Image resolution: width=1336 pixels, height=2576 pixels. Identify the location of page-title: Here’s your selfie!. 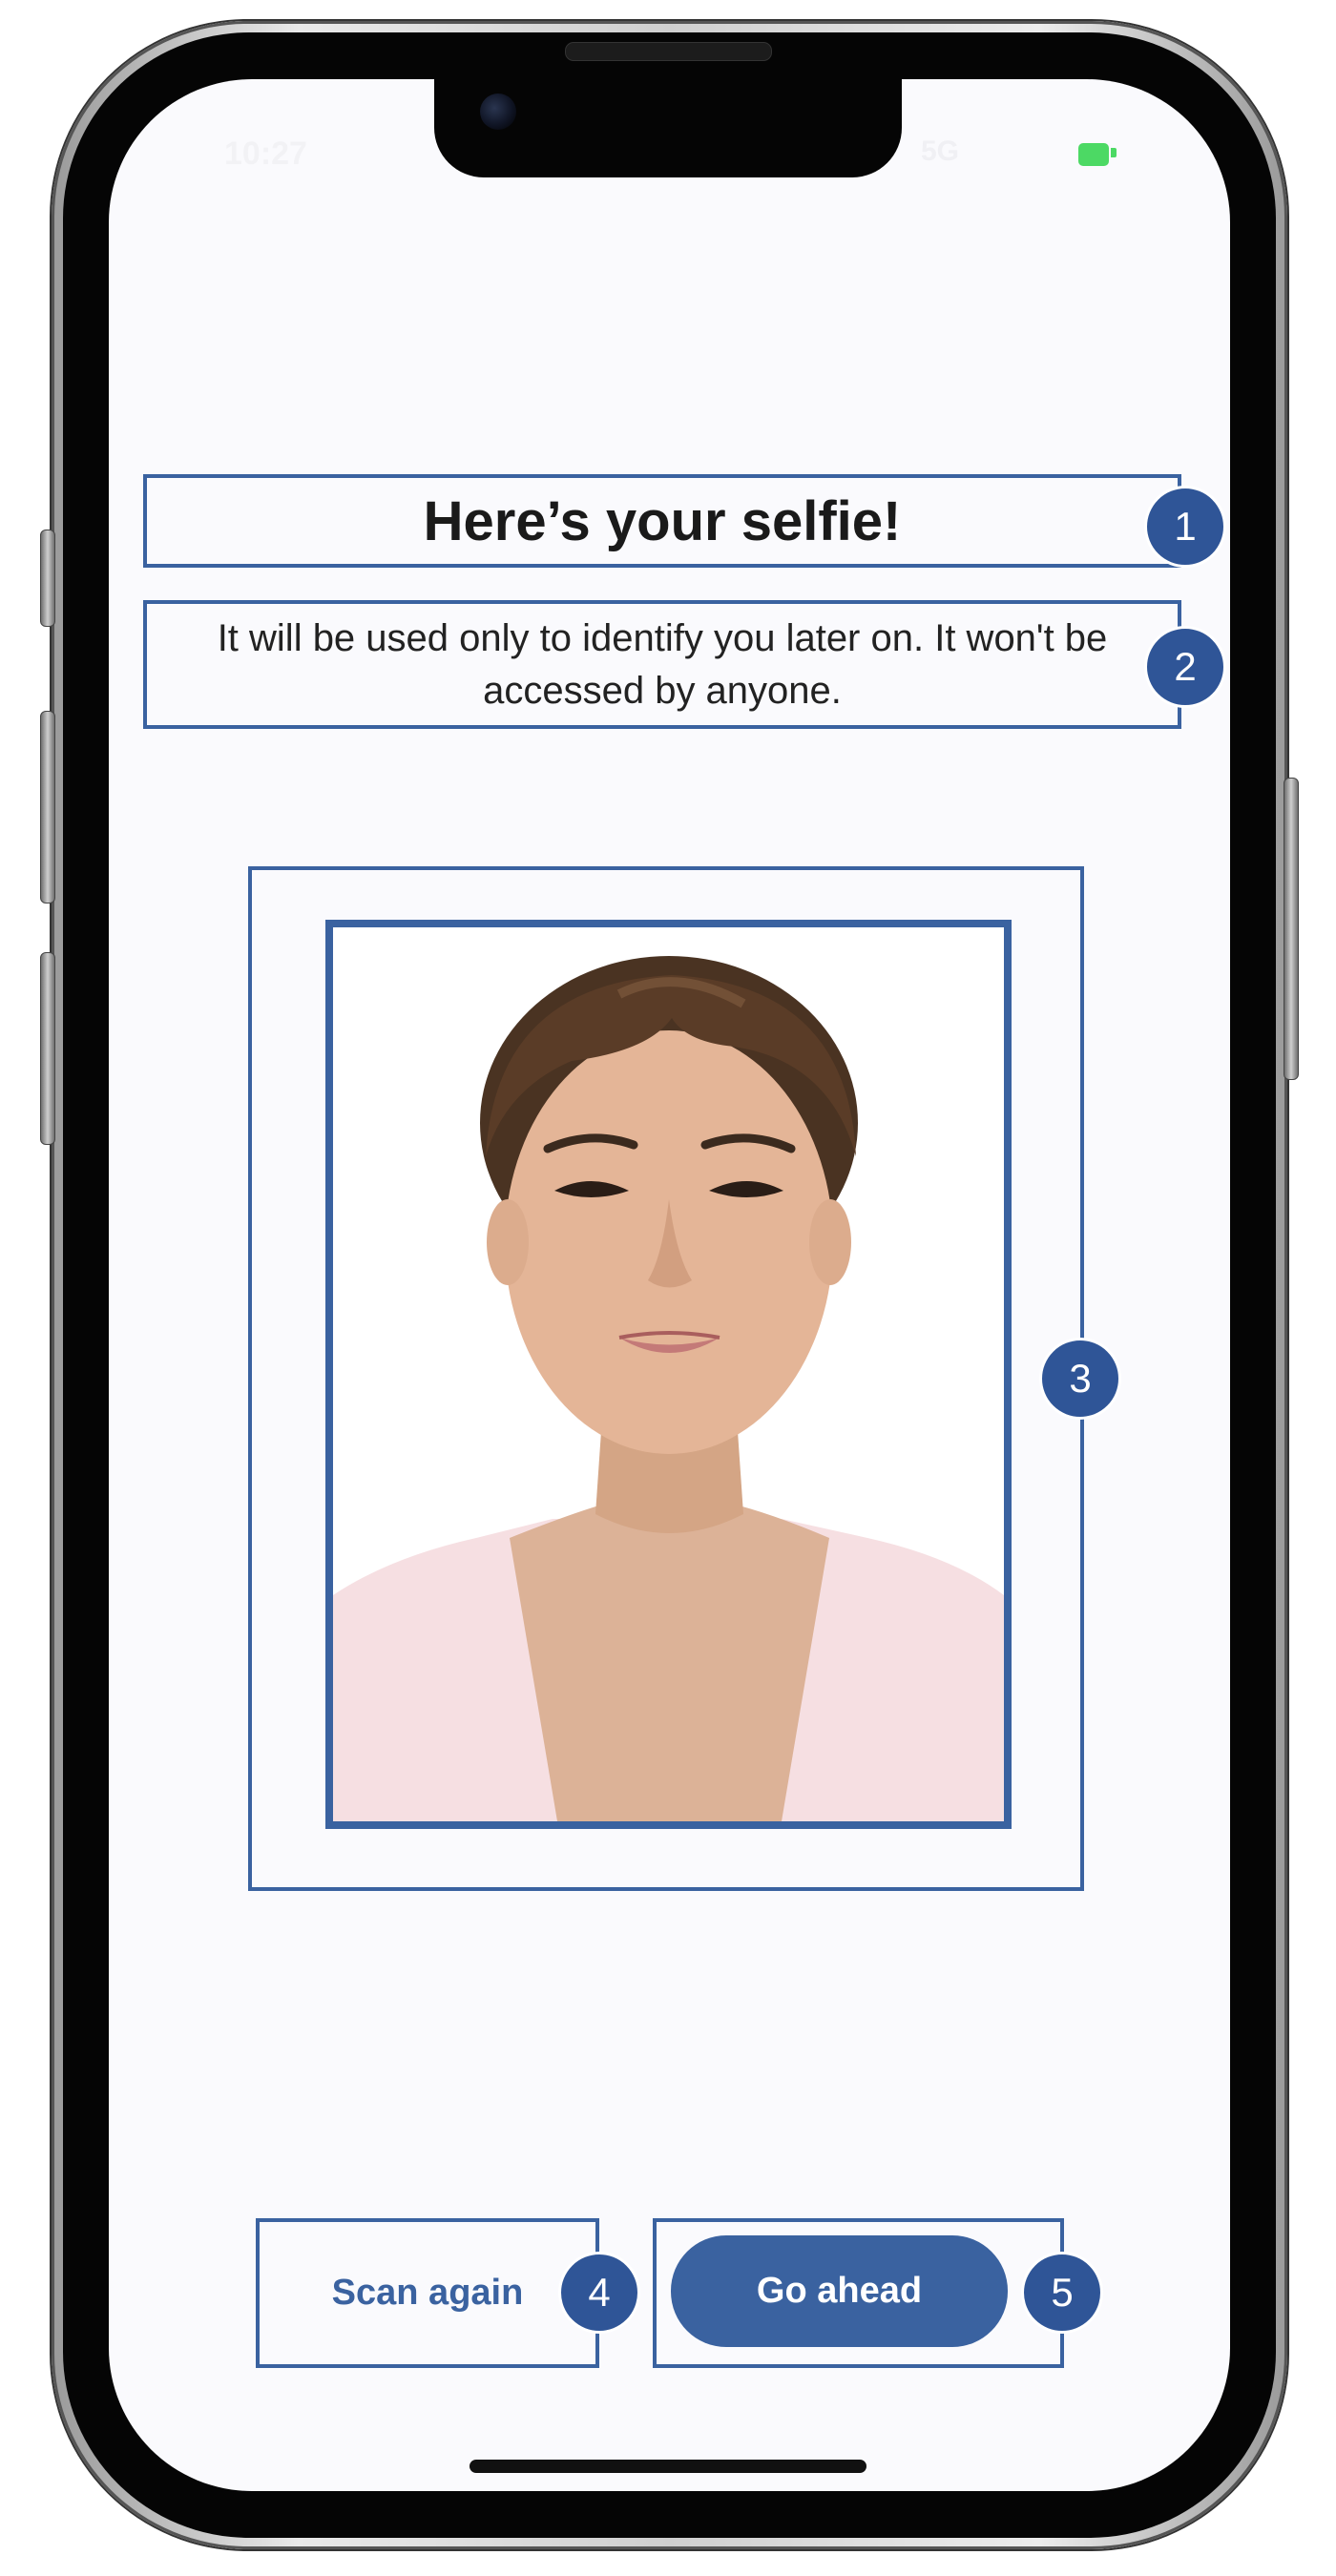
(662, 520).